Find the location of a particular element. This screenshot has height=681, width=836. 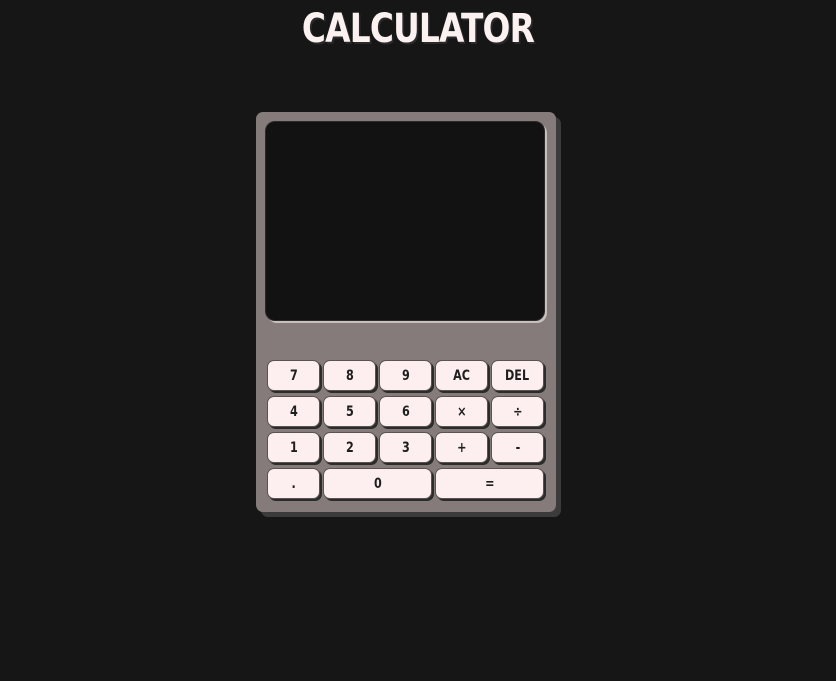

key-7-label: 7 is located at coordinates (293, 375).